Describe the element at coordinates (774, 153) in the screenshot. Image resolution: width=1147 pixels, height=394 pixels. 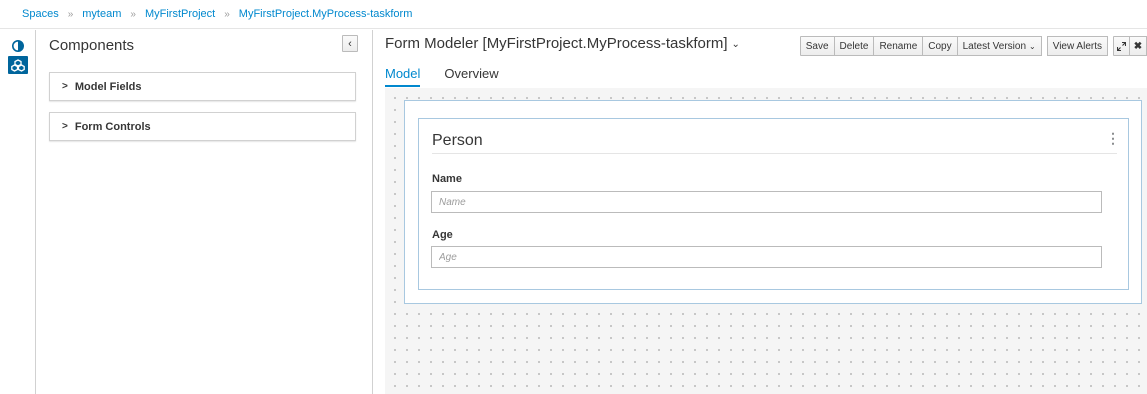
I see `panel-divider` at that location.